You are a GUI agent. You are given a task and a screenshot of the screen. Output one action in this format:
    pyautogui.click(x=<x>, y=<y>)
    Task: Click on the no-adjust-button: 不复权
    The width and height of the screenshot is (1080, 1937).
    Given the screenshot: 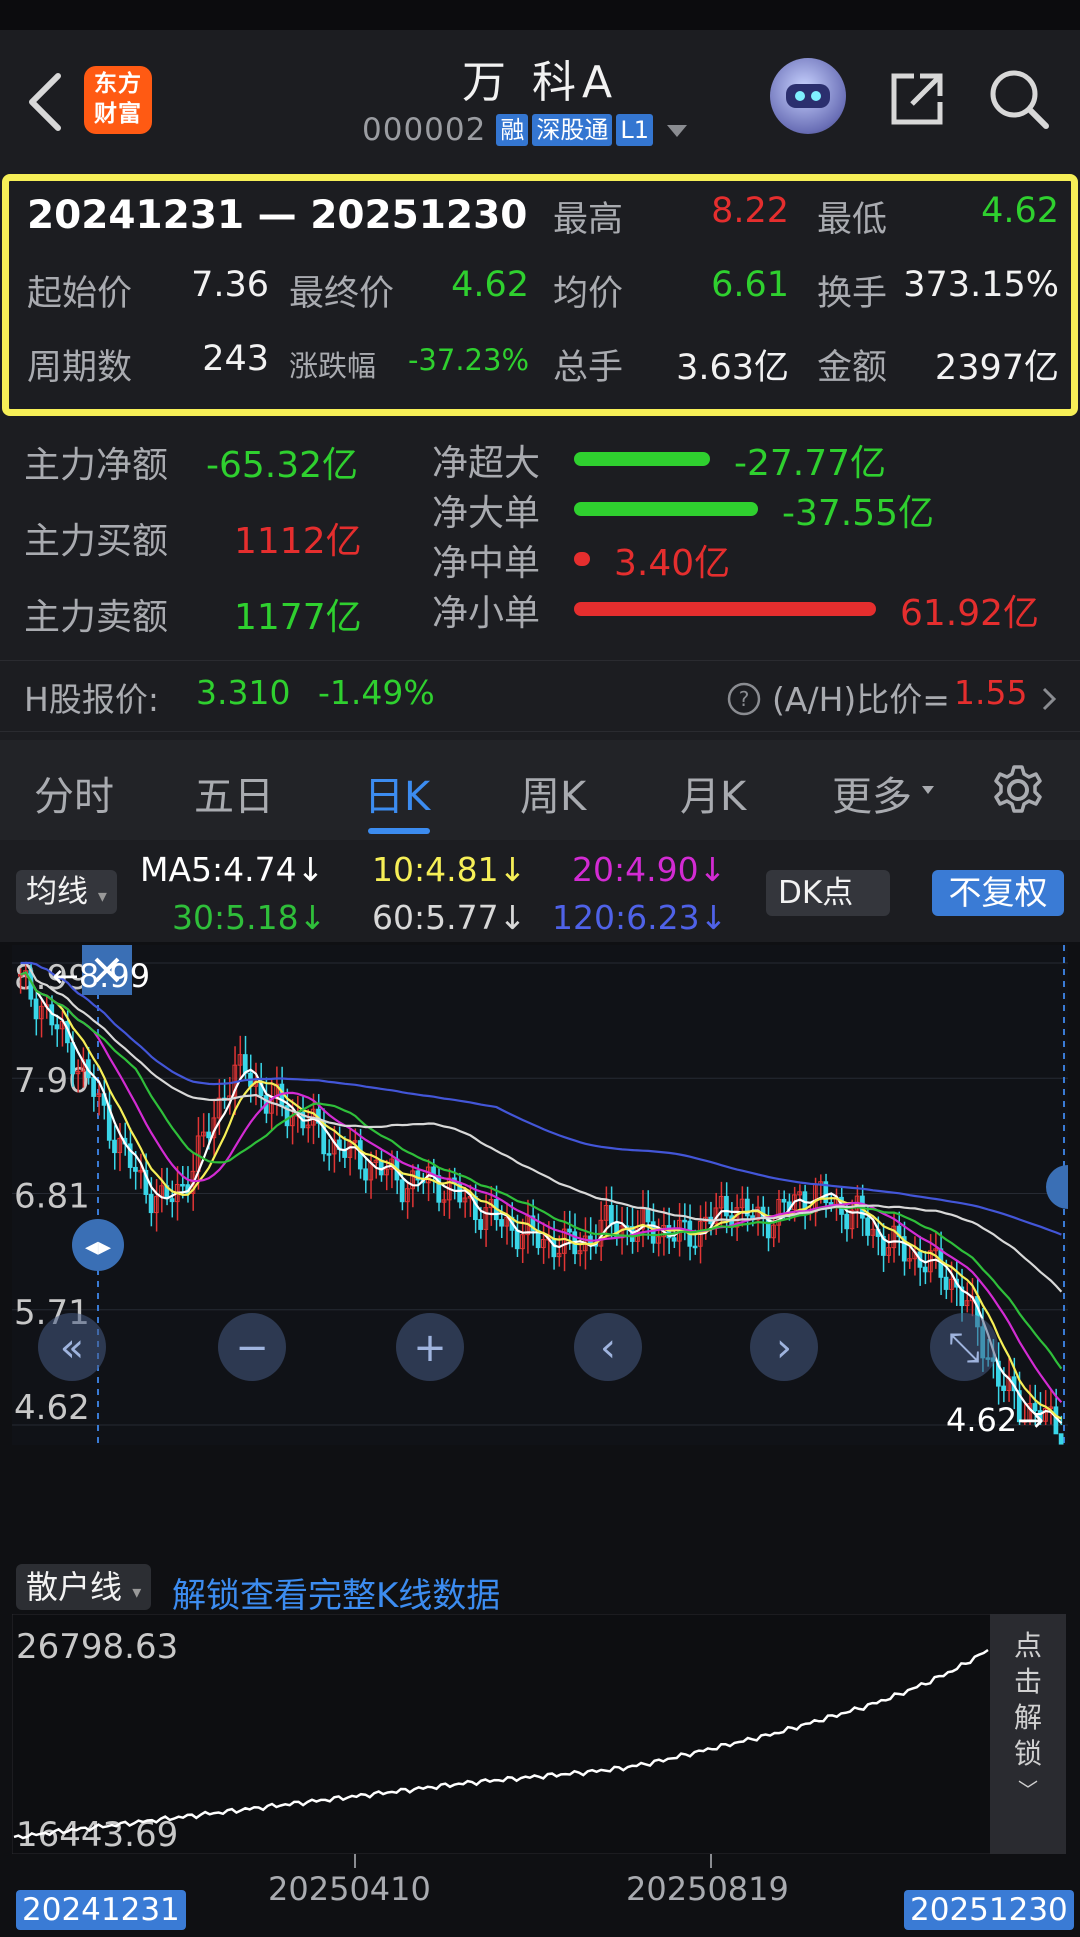 What is the action you would take?
    pyautogui.click(x=998, y=893)
    